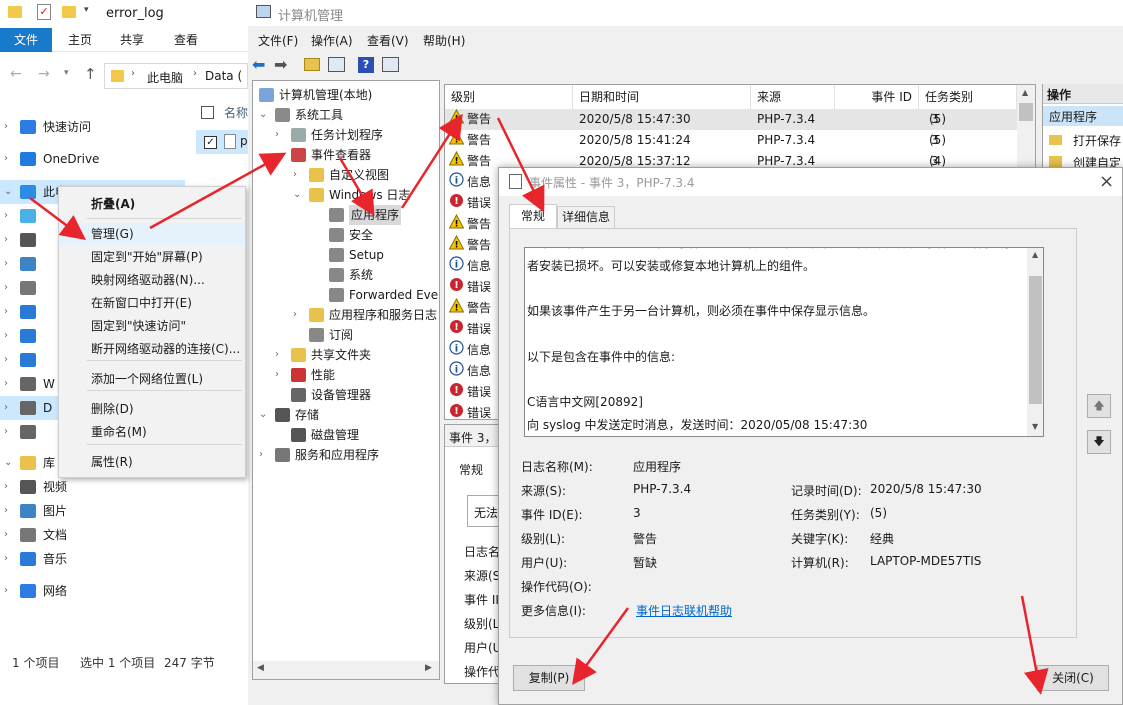  What do you see at coordinates (388, 40) in the screenshot?
I see `menu-view: 查看(V)` at bounding box center [388, 40].